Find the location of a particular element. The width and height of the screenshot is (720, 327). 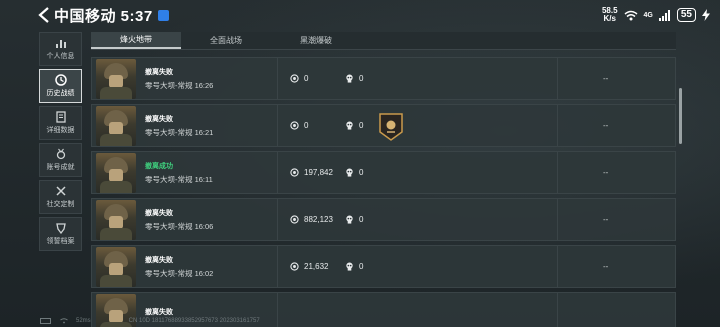

sidebar-item-label: 详细数据 is located at coordinates (60, 130).